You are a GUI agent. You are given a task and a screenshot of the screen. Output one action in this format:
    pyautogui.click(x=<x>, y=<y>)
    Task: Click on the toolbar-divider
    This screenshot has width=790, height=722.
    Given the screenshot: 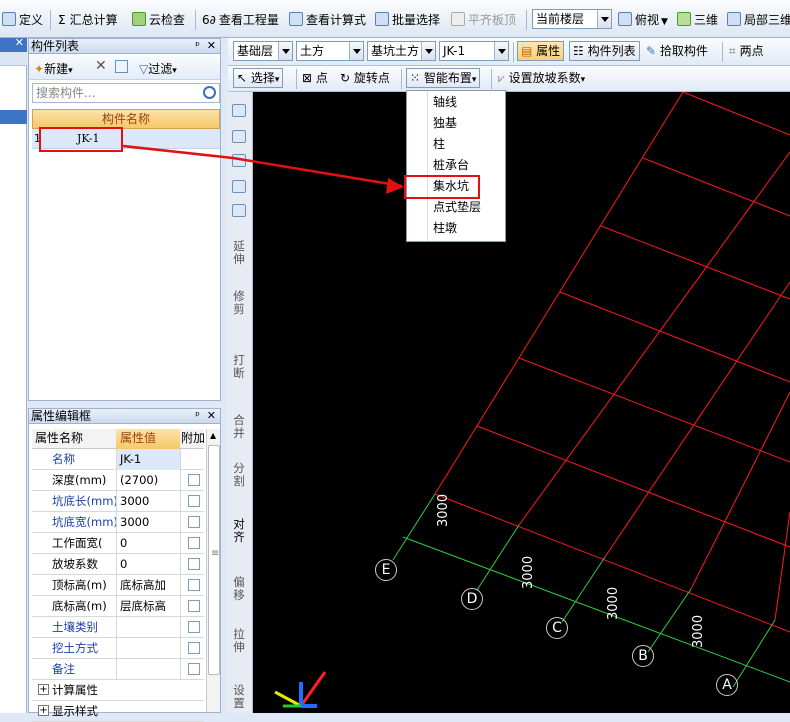 What is the action you would take?
    pyautogui.click(x=722, y=52)
    